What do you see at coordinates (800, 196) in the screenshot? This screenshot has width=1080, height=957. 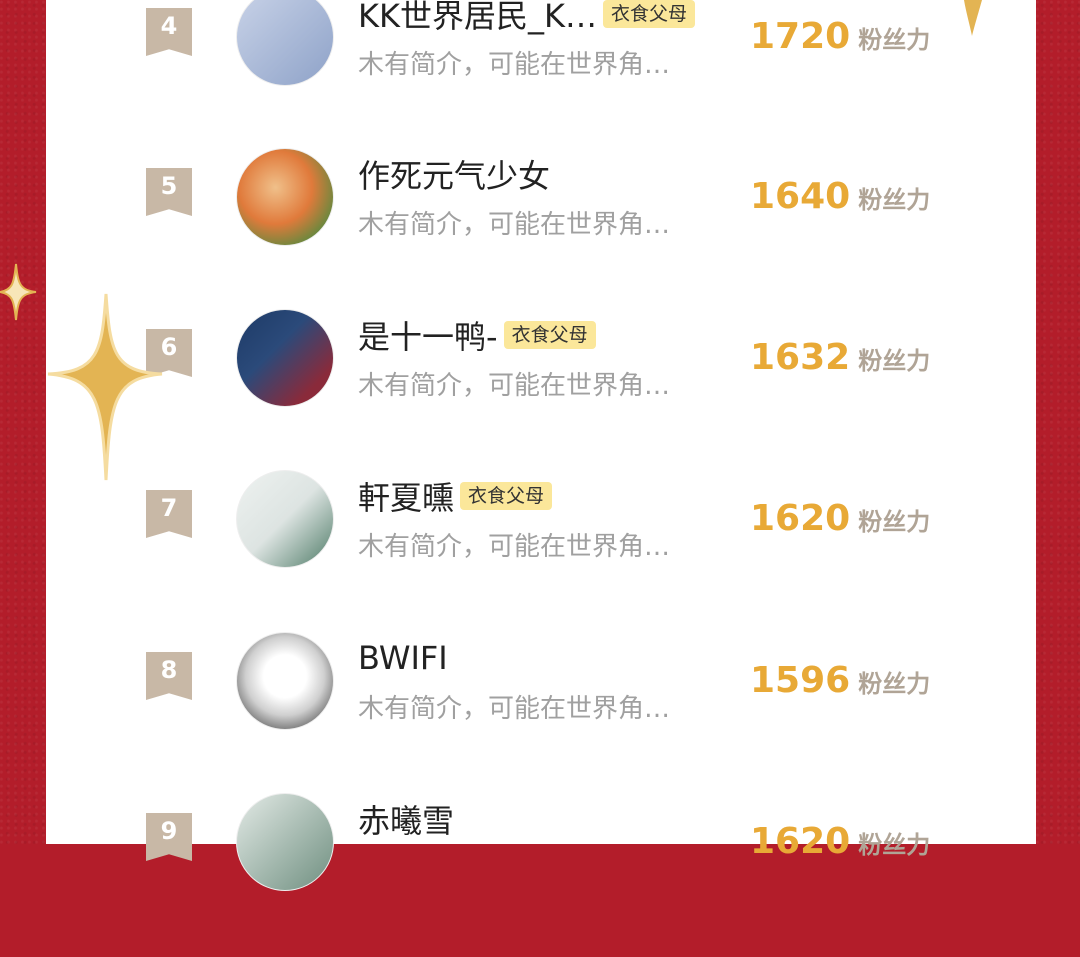 I see `fans-count: 1640` at bounding box center [800, 196].